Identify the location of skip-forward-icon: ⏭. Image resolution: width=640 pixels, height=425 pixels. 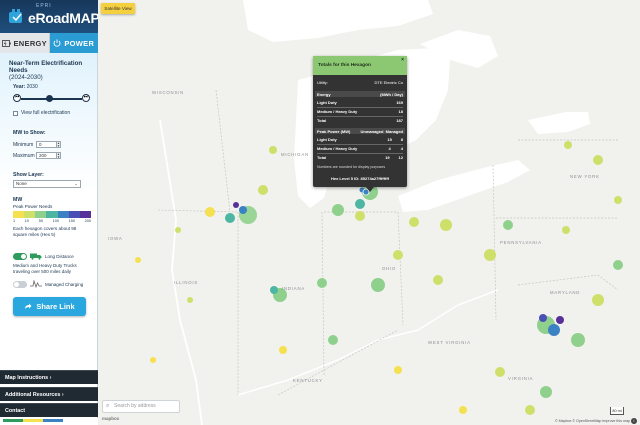
(86, 98).